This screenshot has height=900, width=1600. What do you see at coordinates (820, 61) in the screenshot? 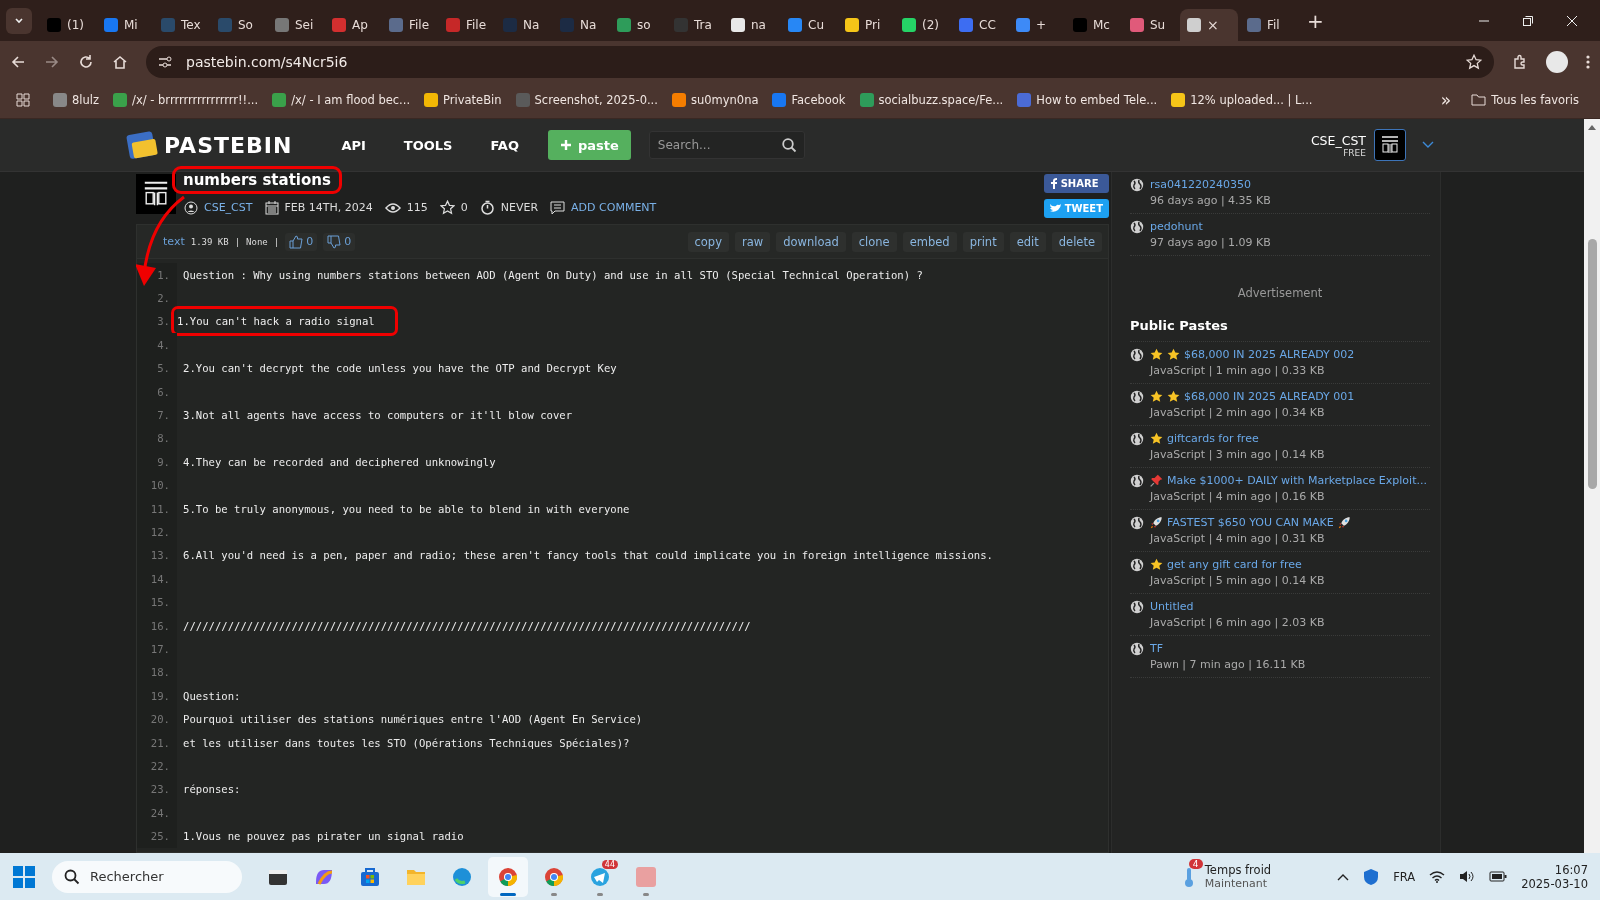
I see `address-bar: pastebin.com/s4Ncr5i6` at bounding box center [820, 61].